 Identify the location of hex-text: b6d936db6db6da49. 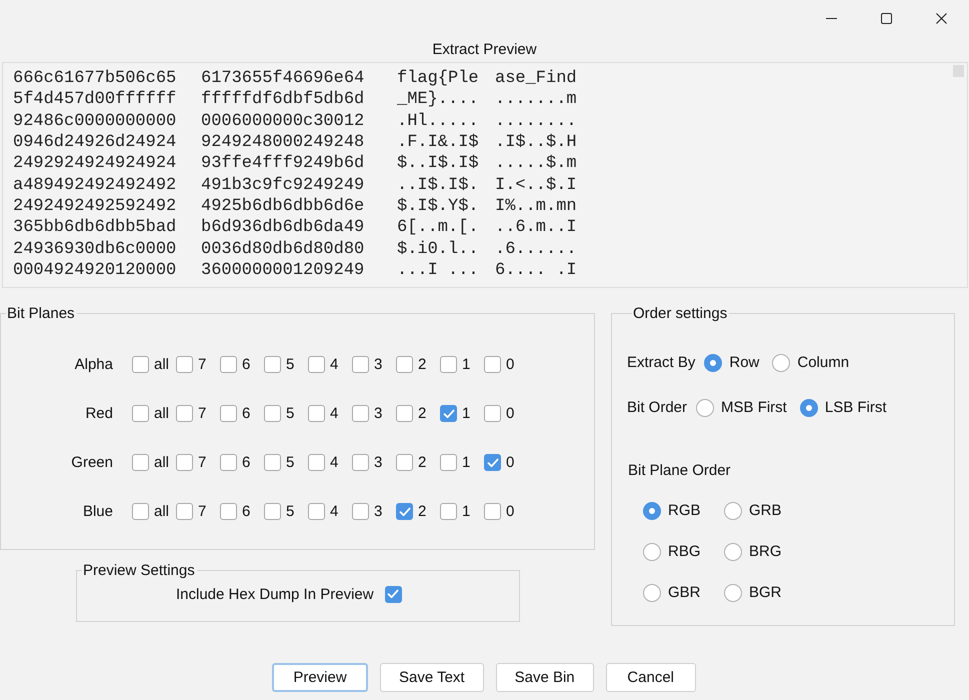
(283, 228).